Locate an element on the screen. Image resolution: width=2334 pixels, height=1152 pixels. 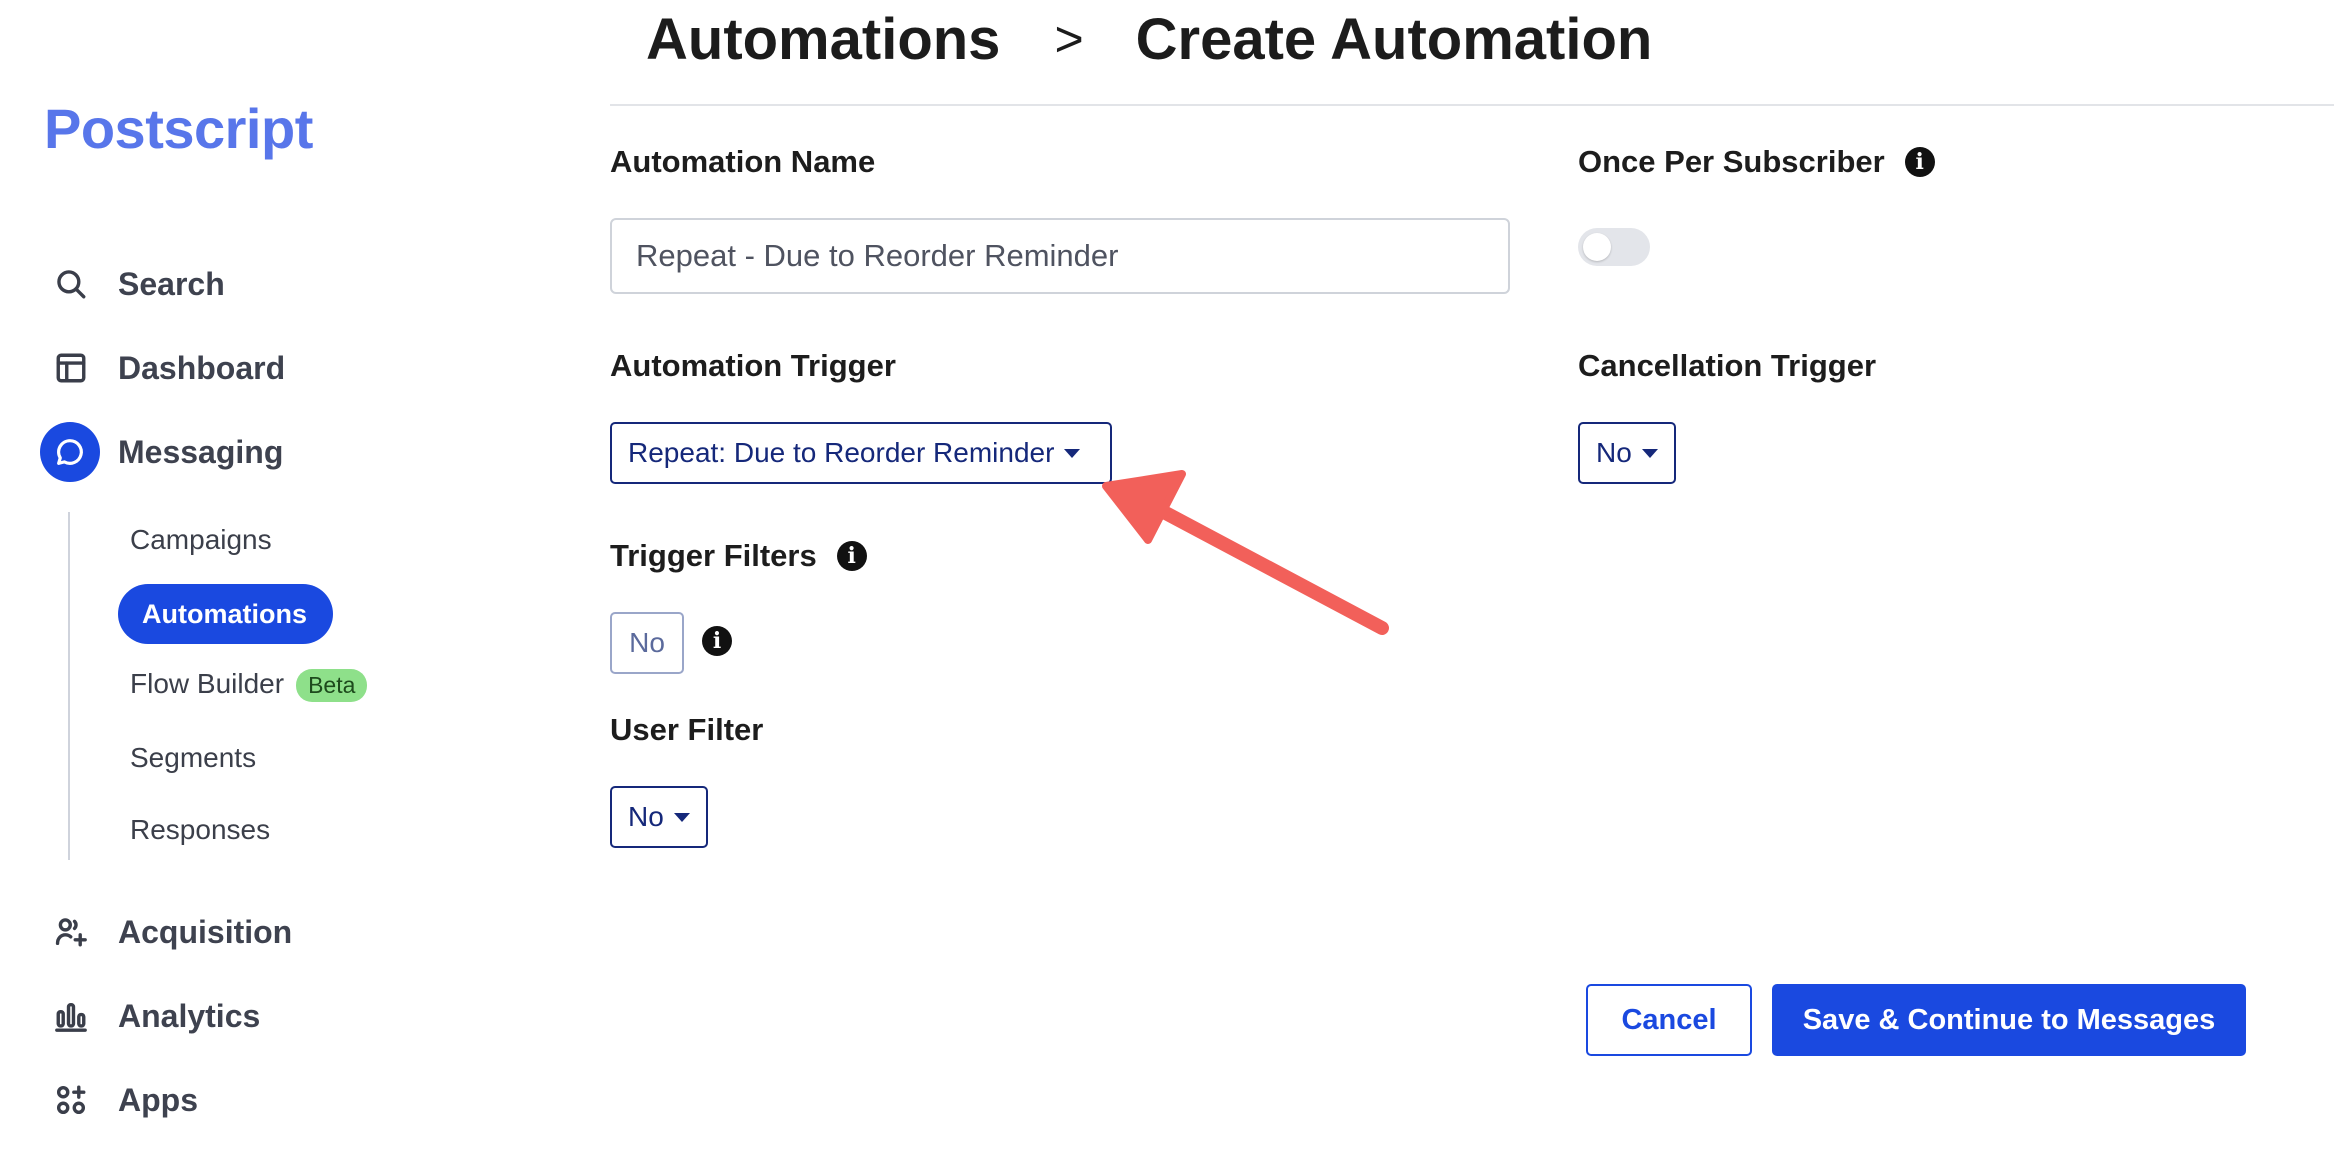
trigger-filters-button: No is located at coordinates (647, 643).